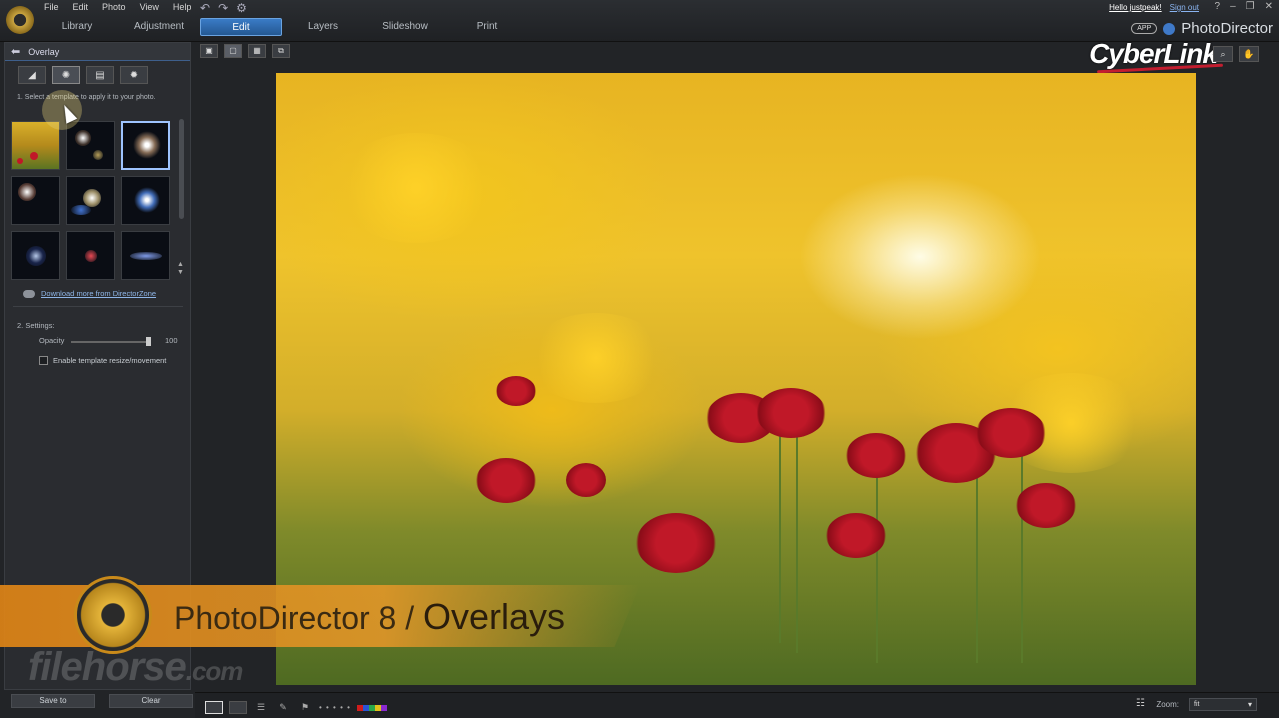  What do you see at coordinates (32, 75) in the screenshot?
I see `tab-light-leak-icon: ◢` at bounding box center [32, 75].